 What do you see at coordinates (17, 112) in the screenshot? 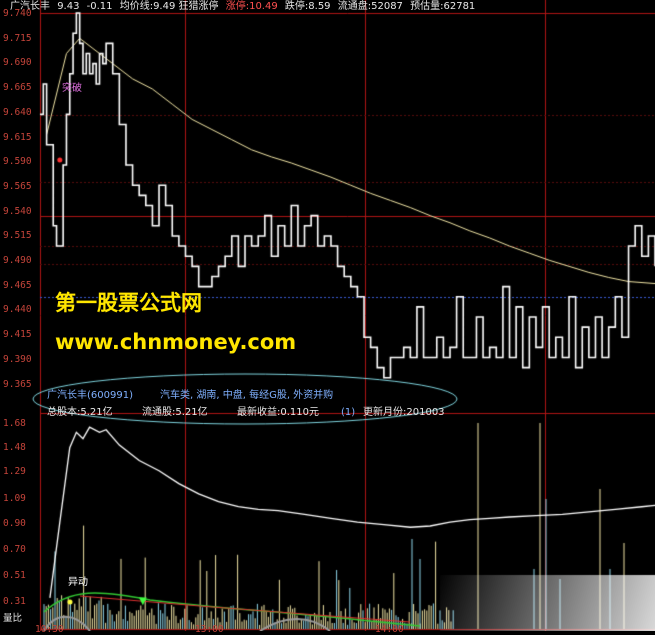
I see `price-tick-label: 9.640` at bounding box center [17, 112].